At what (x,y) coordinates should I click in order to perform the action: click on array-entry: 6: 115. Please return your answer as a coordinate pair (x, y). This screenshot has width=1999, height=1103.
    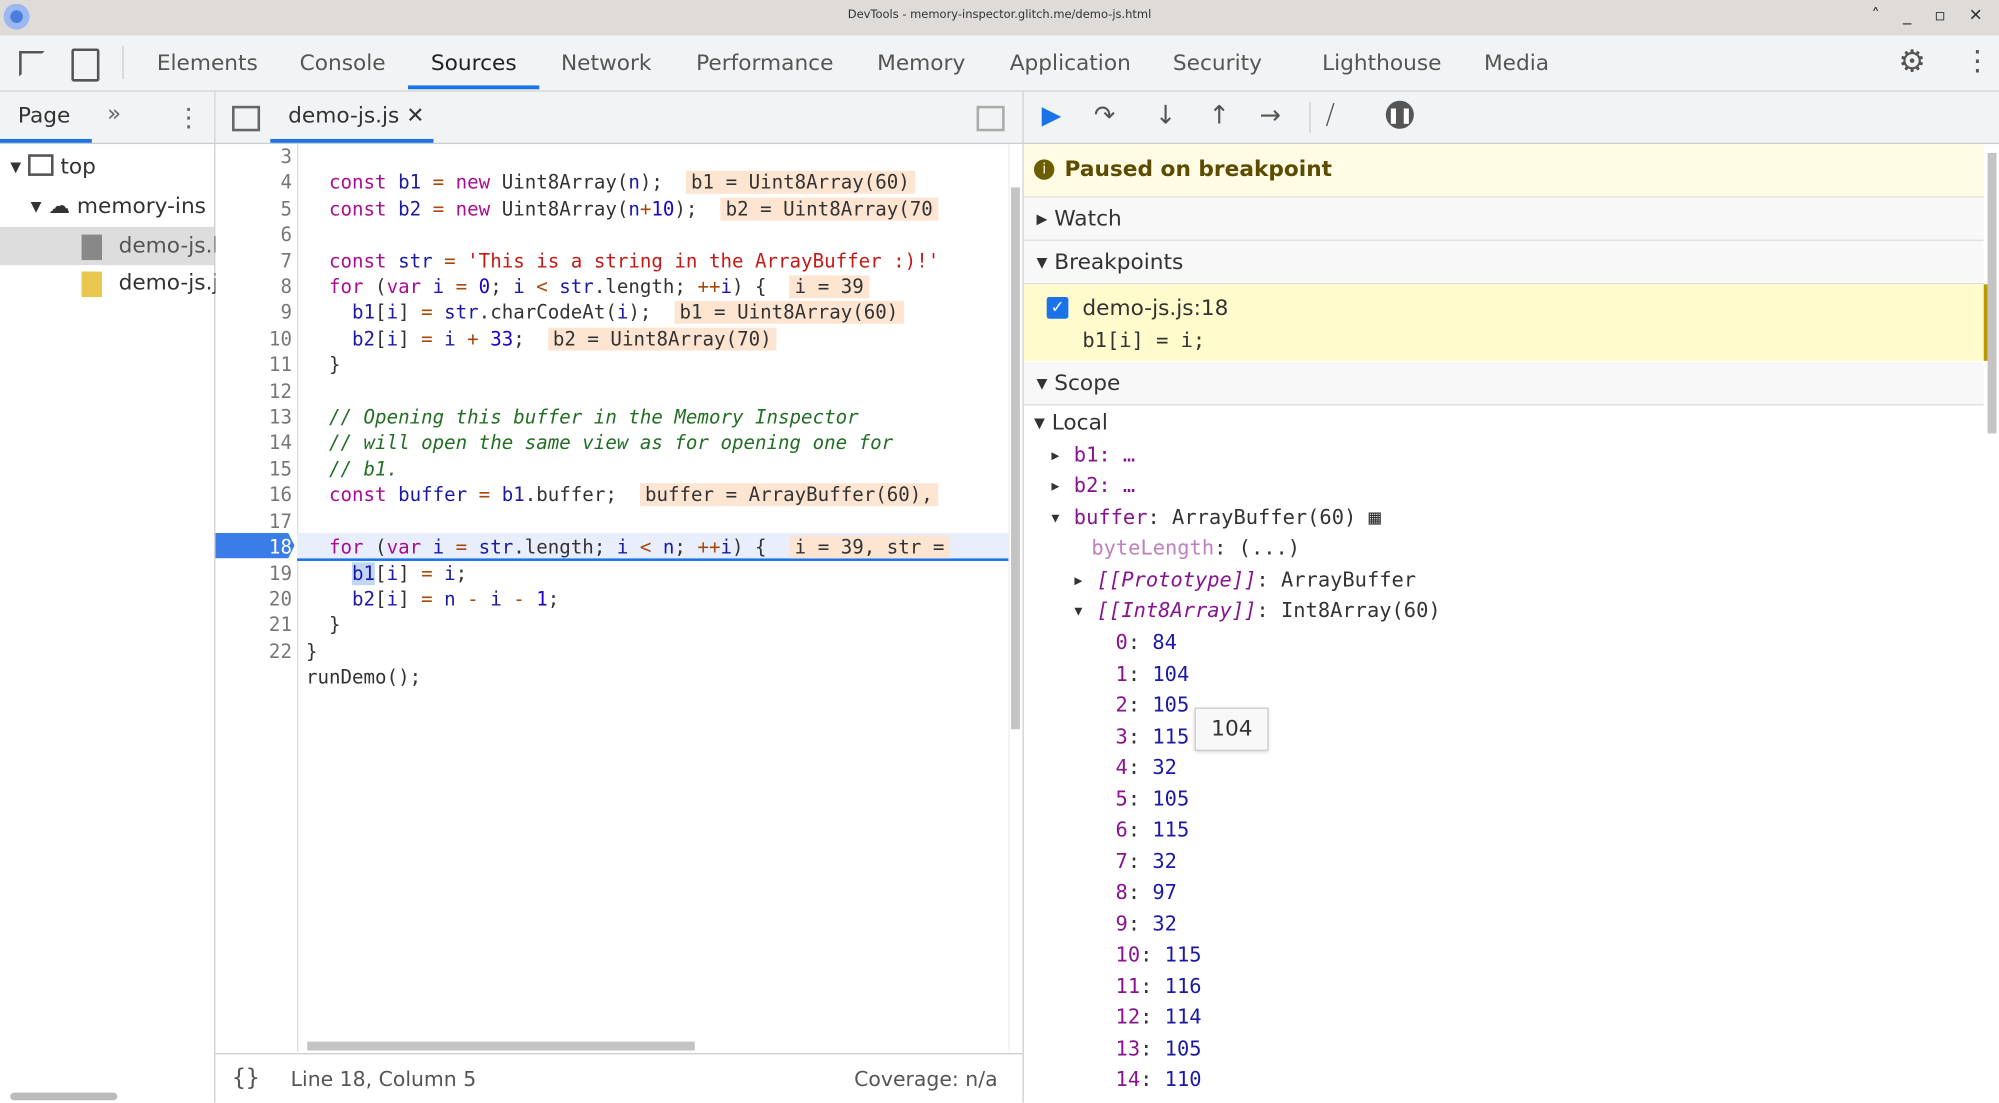
    Looking at the image, I should click on (1153, 830).